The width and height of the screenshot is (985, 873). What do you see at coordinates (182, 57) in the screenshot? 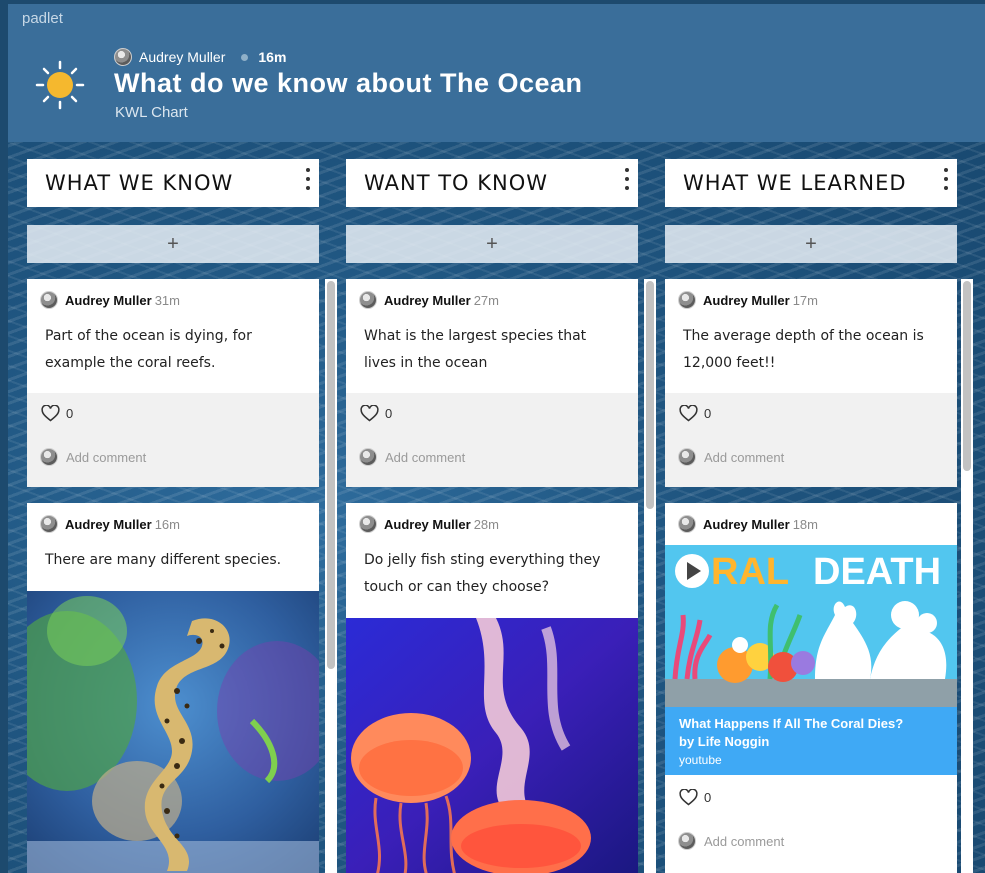
I see `board-author: Audrey Muller` at bounding box center [182, 57].